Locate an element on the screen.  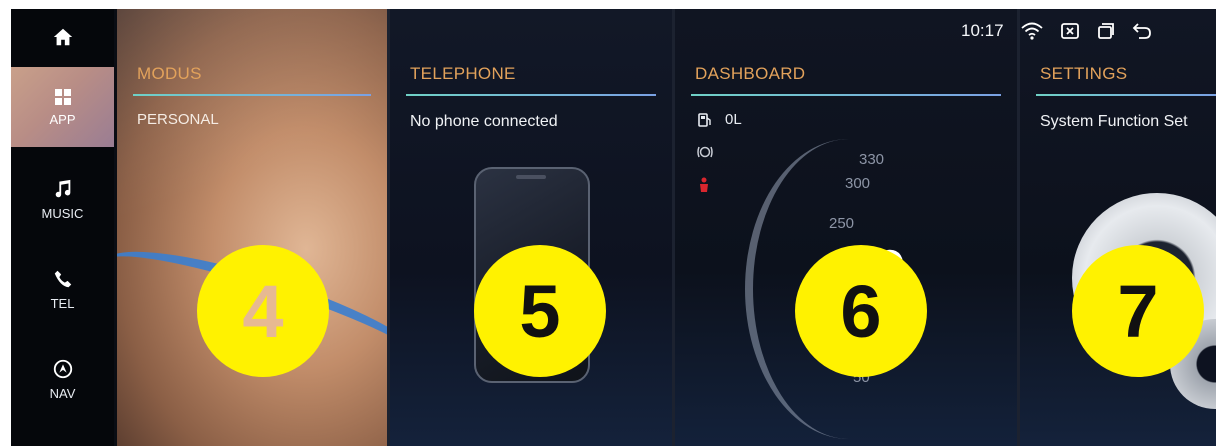
settings-description: System Function Set is located at coordinates (1114, 121).